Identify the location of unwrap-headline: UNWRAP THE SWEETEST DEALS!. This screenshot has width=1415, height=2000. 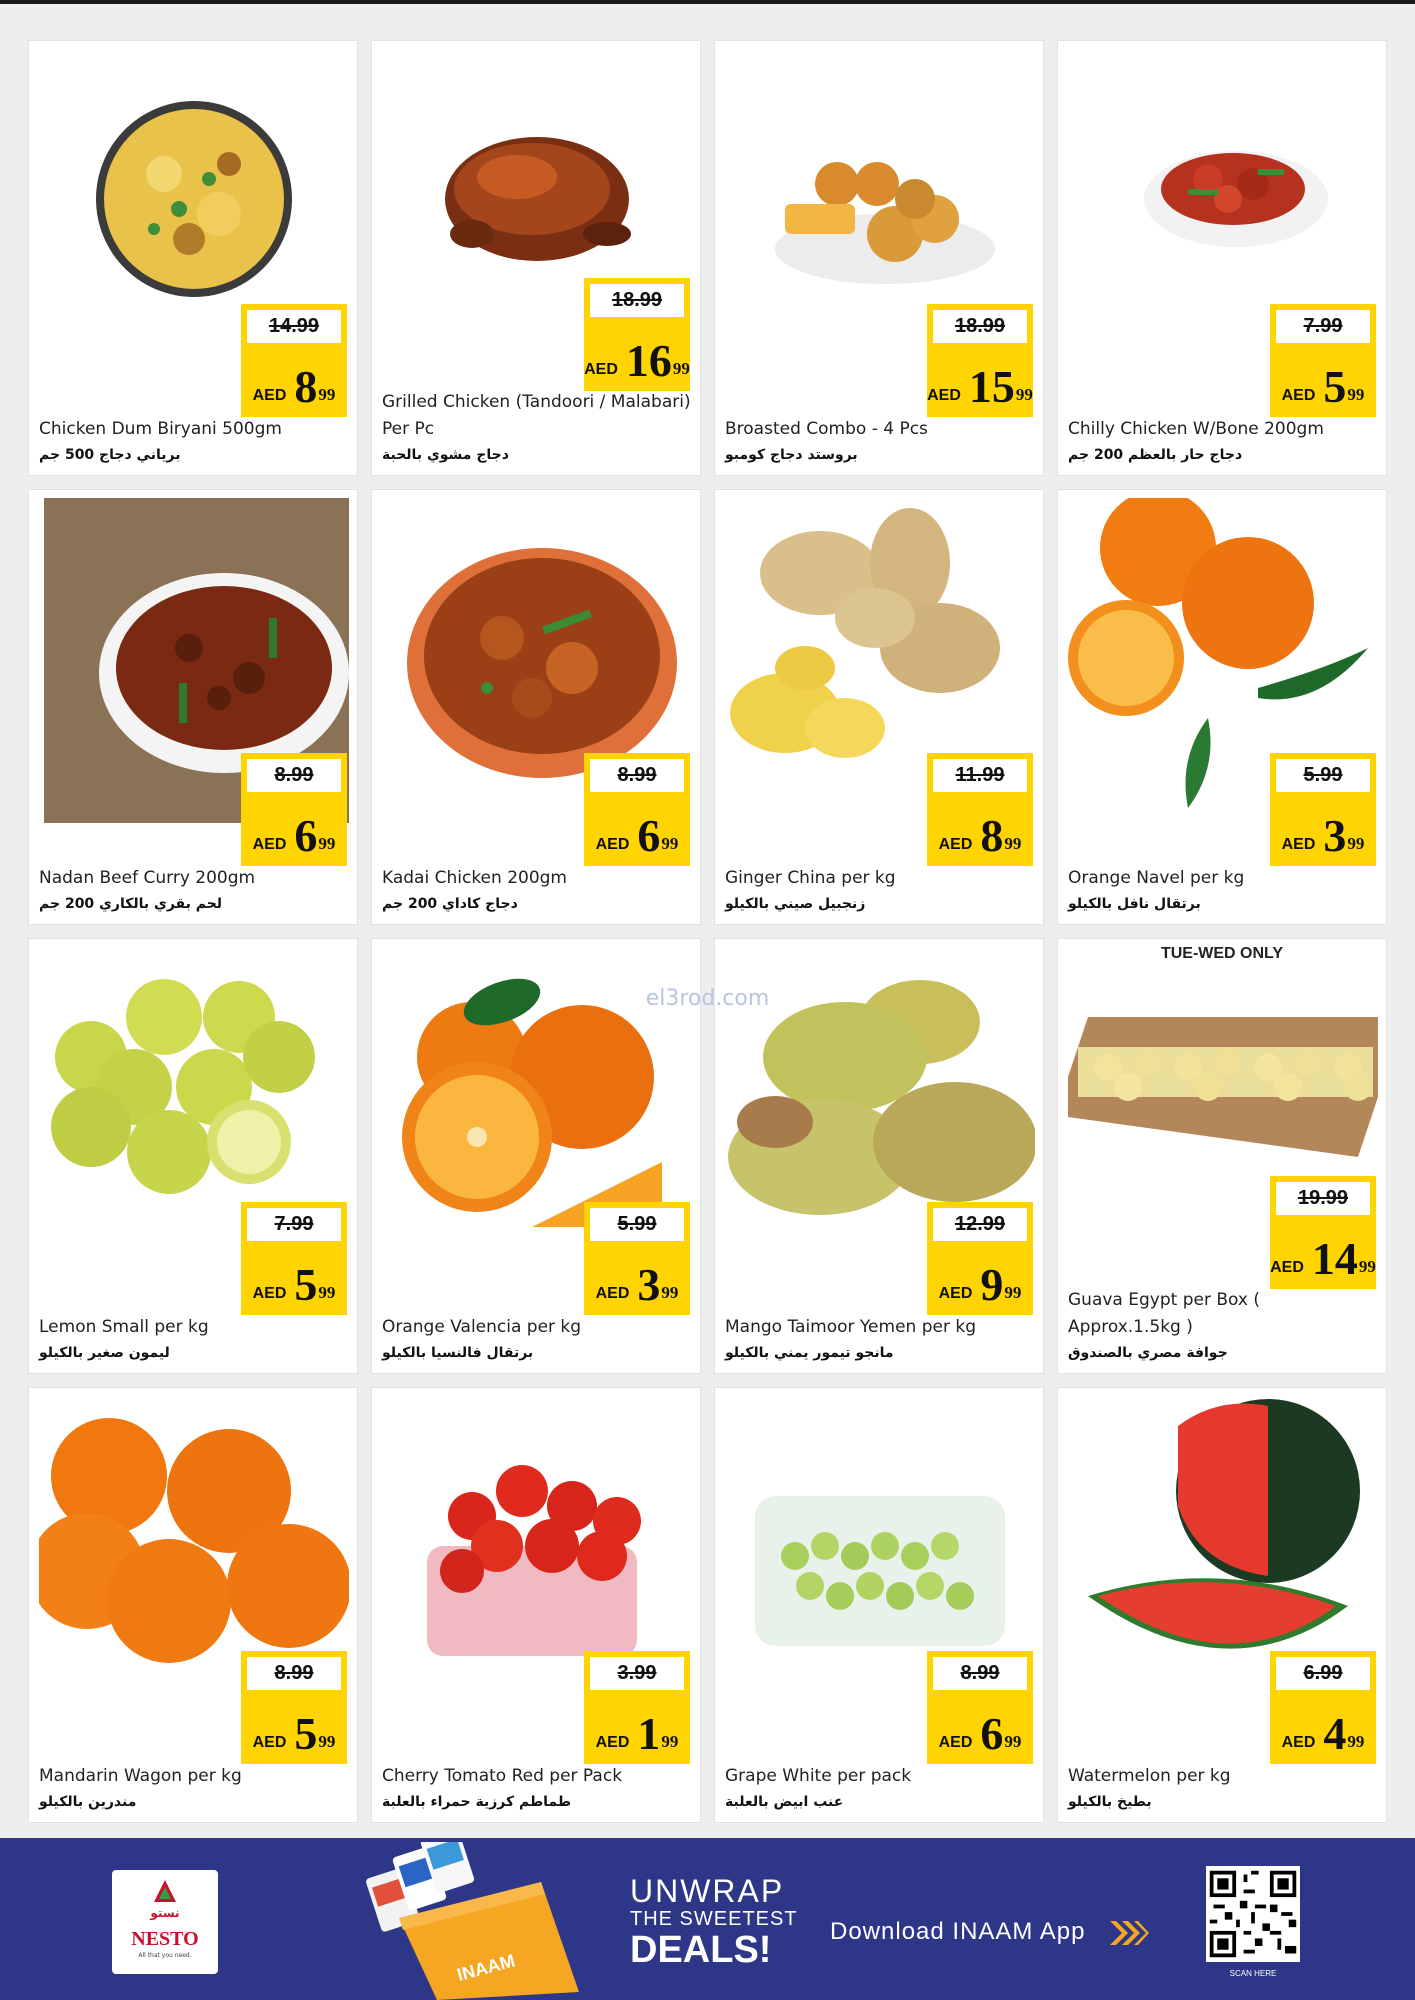
(714, 1922).